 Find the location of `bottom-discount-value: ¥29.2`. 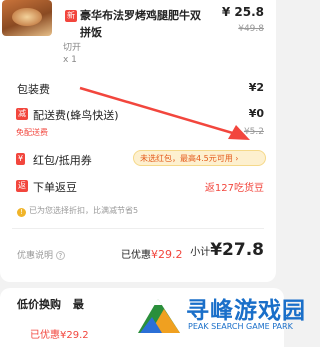

bottom-discount-value: ¥29.2 is located at coordinates (74, 335).